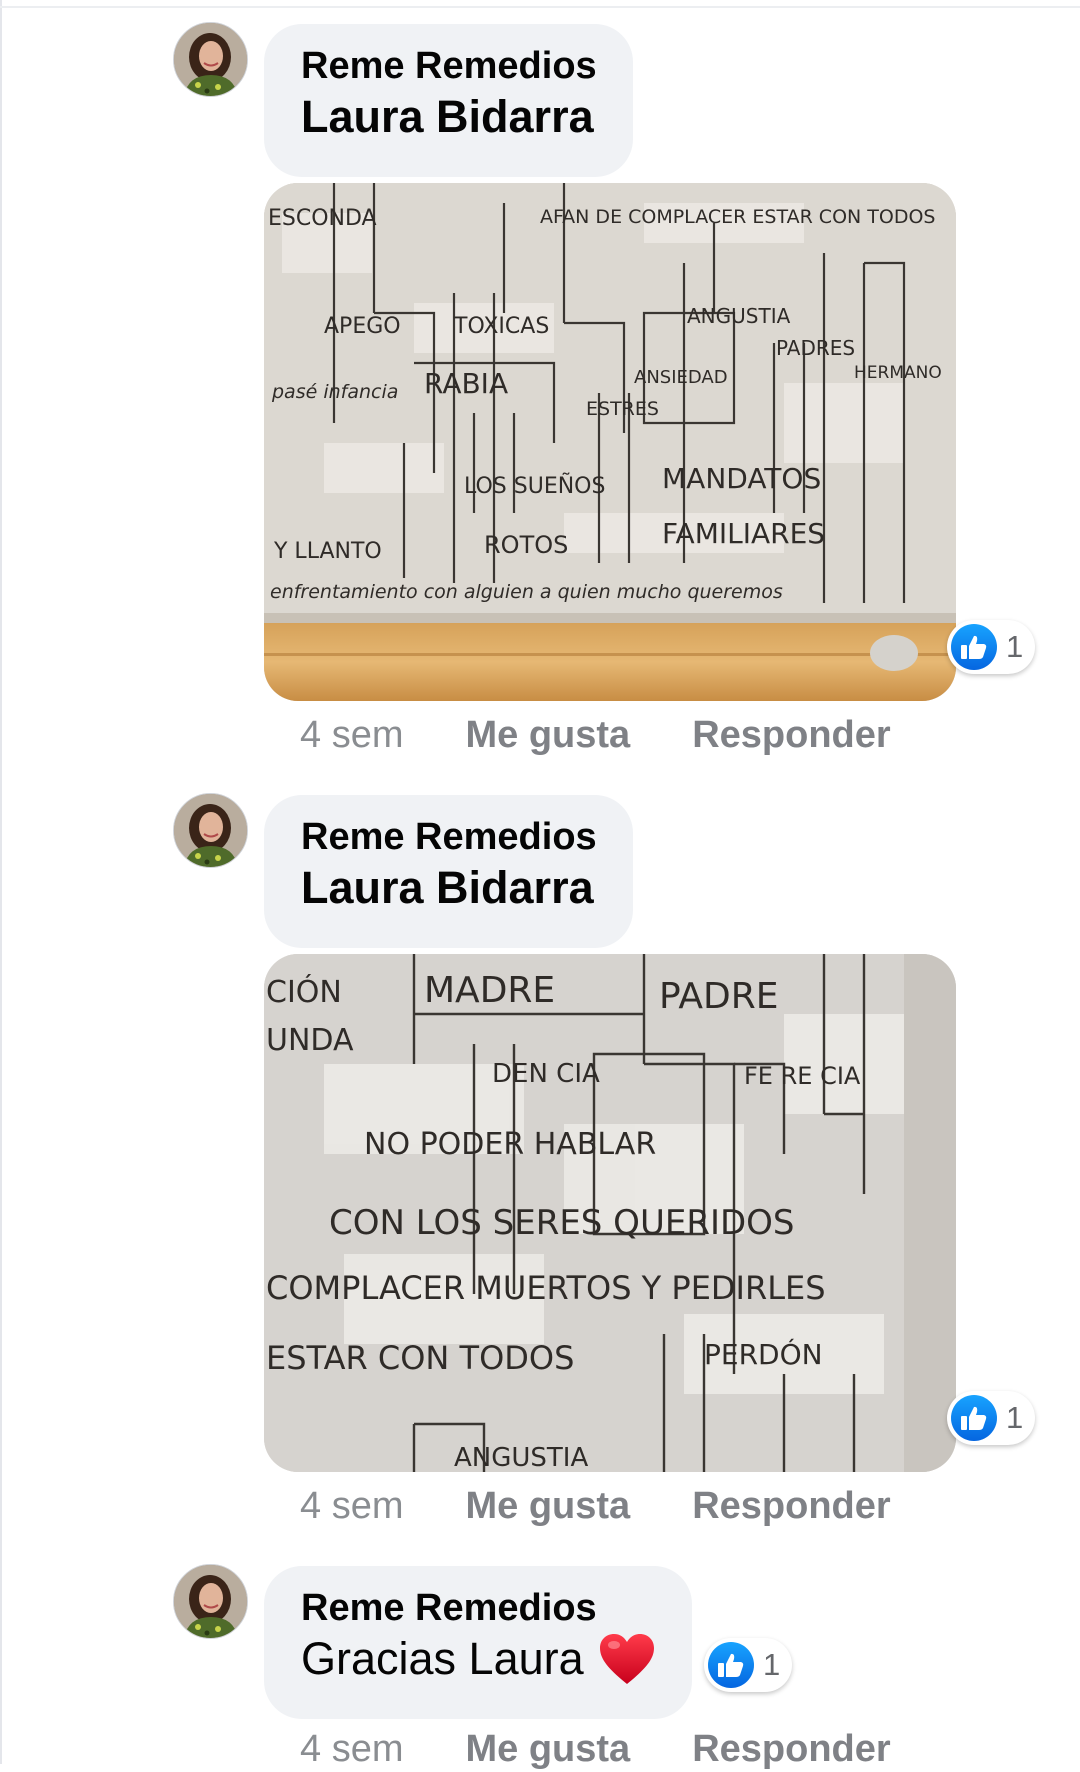 Image resolution: width=1080 pixels, height=1772 pixels. What do you see at coordinates (327, 551) in the screenshot?
I see `photo-label: Y LLANTO` at bounding box center [327, 551].